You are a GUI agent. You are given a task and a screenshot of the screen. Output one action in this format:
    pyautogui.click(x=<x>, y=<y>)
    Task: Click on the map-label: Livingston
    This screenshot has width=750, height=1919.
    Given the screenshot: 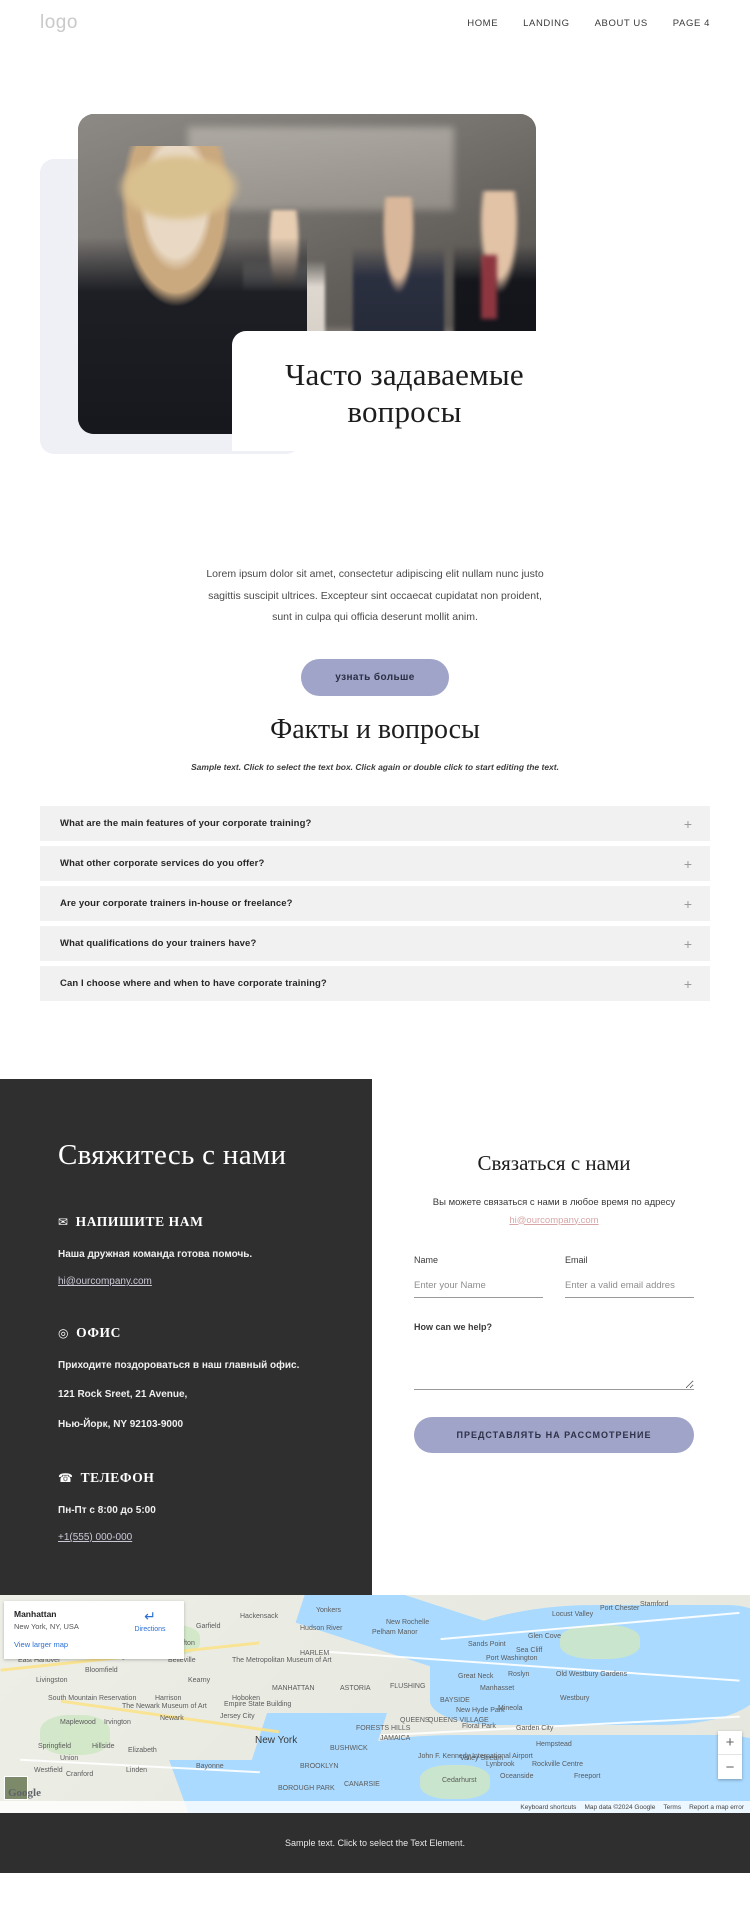 What is the action you would take?
    pyautogui.click(x=52, y=1680)
    